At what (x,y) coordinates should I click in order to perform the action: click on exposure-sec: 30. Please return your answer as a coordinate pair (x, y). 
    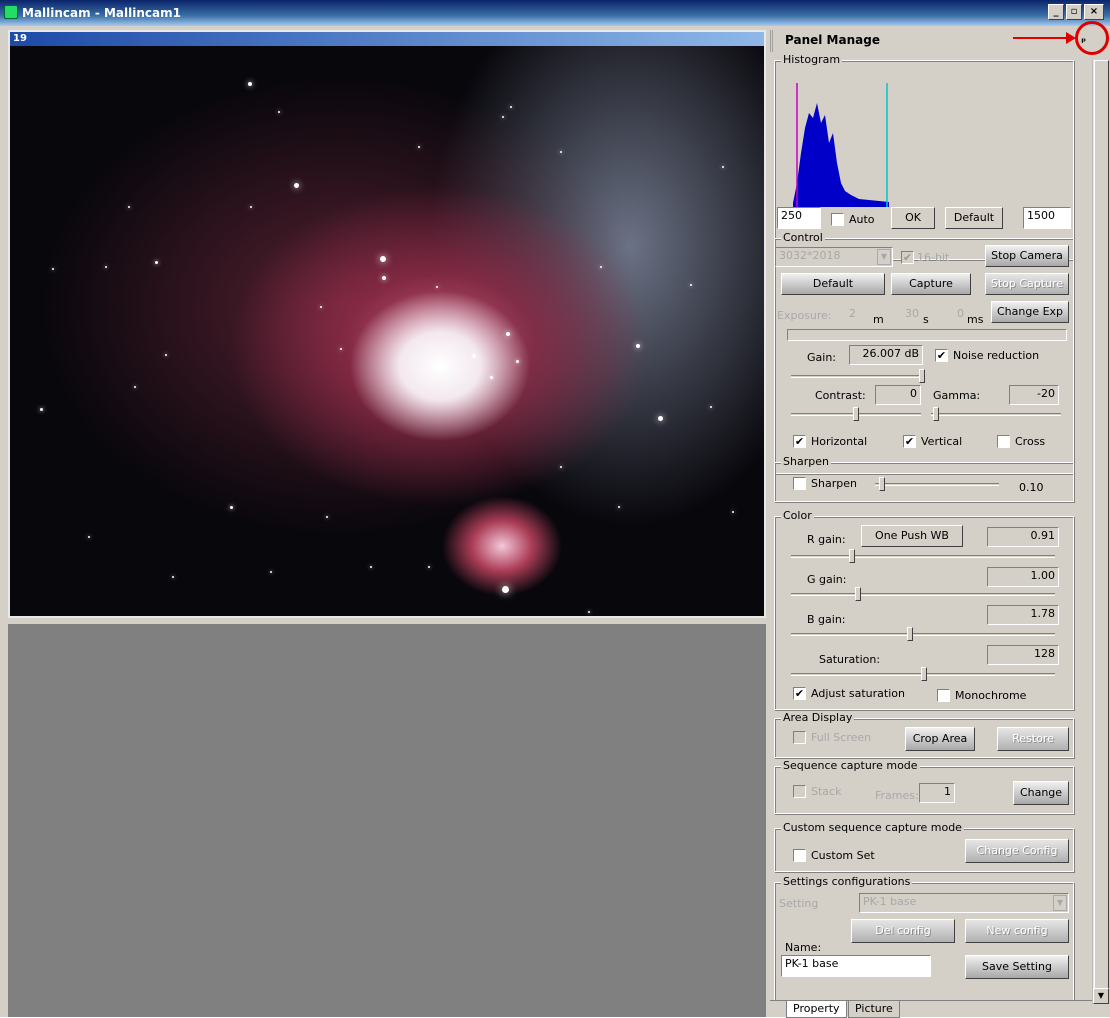
    Looking at the image, I should click on (912, 313).